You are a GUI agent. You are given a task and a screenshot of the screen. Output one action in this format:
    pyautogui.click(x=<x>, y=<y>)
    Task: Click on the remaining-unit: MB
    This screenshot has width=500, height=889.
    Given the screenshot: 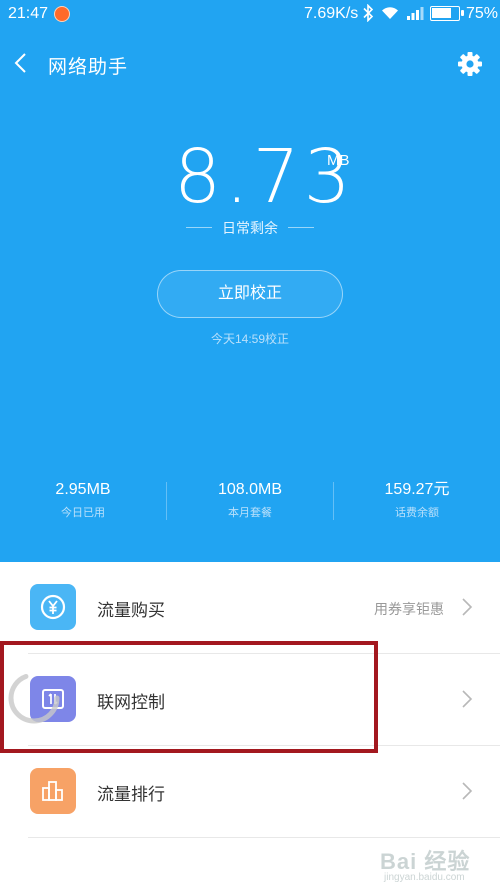 What is the action you would take?
    pyautogui.click(x=338, y=160)
    